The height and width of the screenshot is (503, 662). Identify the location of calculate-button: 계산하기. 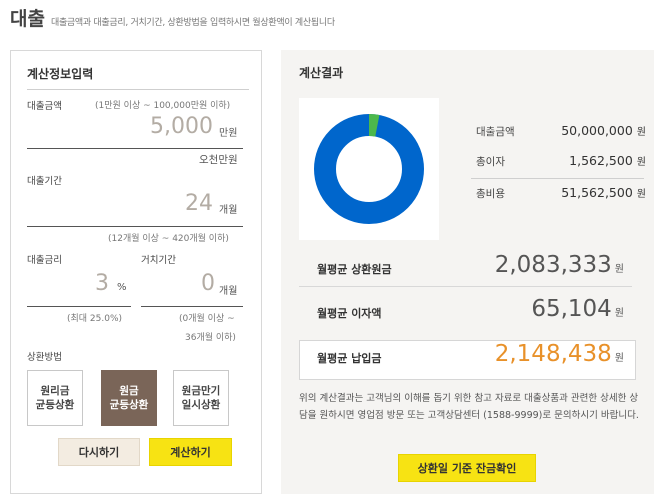
(190, 452).